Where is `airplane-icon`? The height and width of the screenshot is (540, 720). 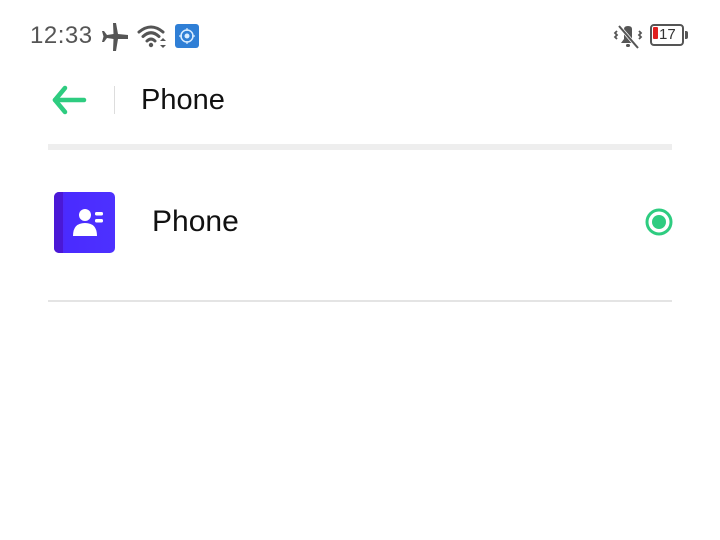 airplane-icon is located at coordinates (115, 37).